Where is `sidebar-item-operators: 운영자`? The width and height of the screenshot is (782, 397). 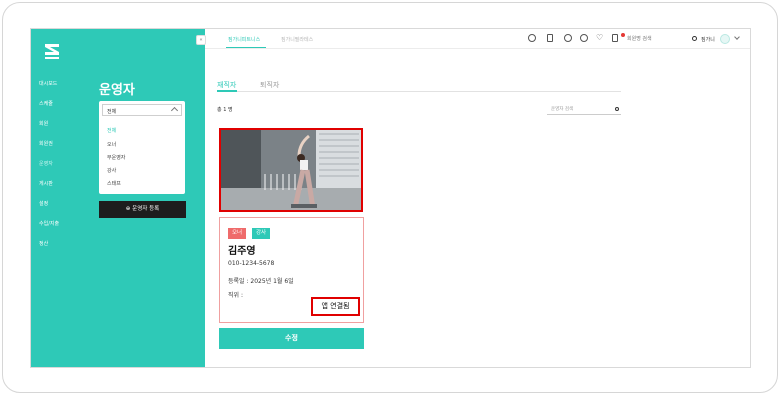 sidebar-item-operators: 운영자 is located at coordinates (46, 163).